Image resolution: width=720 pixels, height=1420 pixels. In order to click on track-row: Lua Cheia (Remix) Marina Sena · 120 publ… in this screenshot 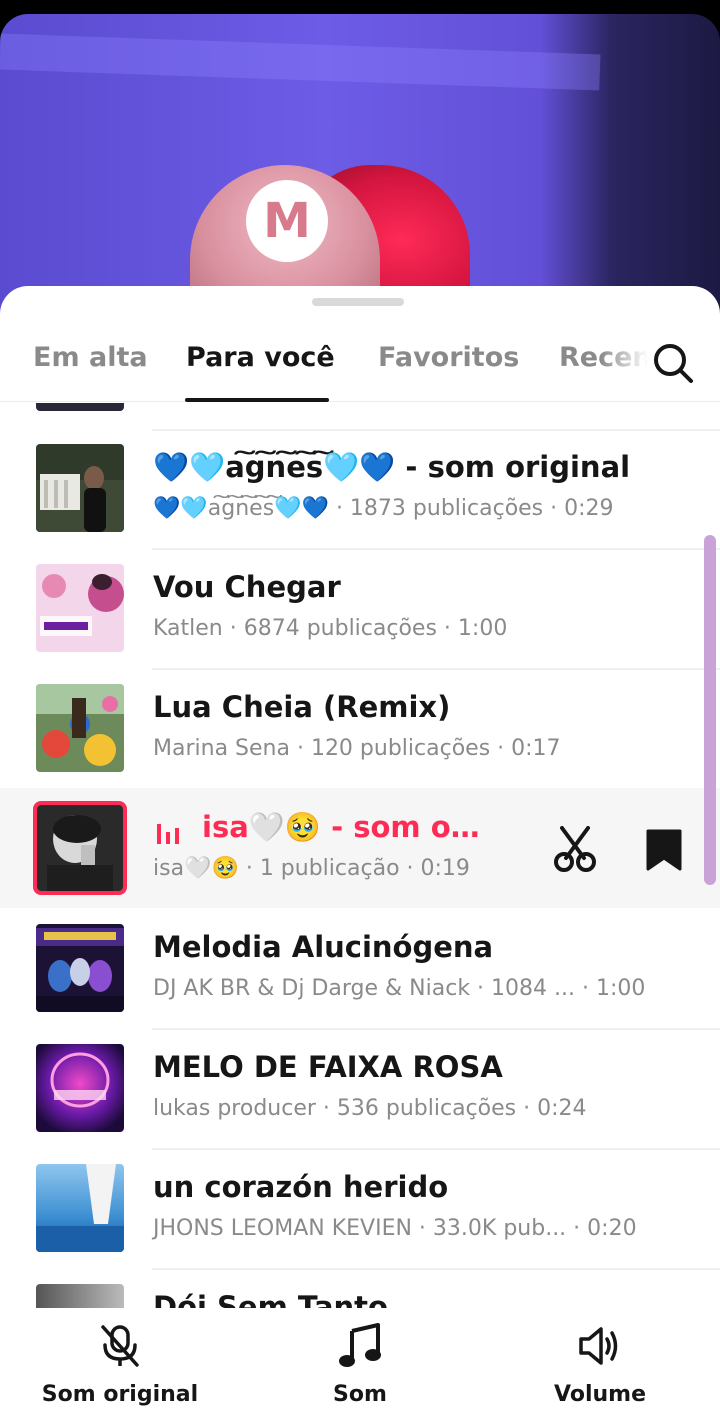, I will do `click(360, 728)`.